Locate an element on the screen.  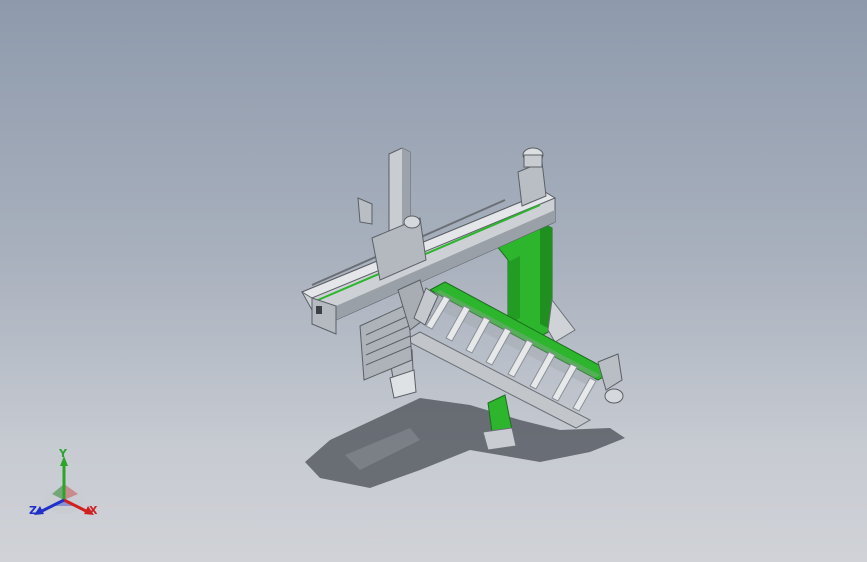
drive-motor is located at coordinates (532, 177).